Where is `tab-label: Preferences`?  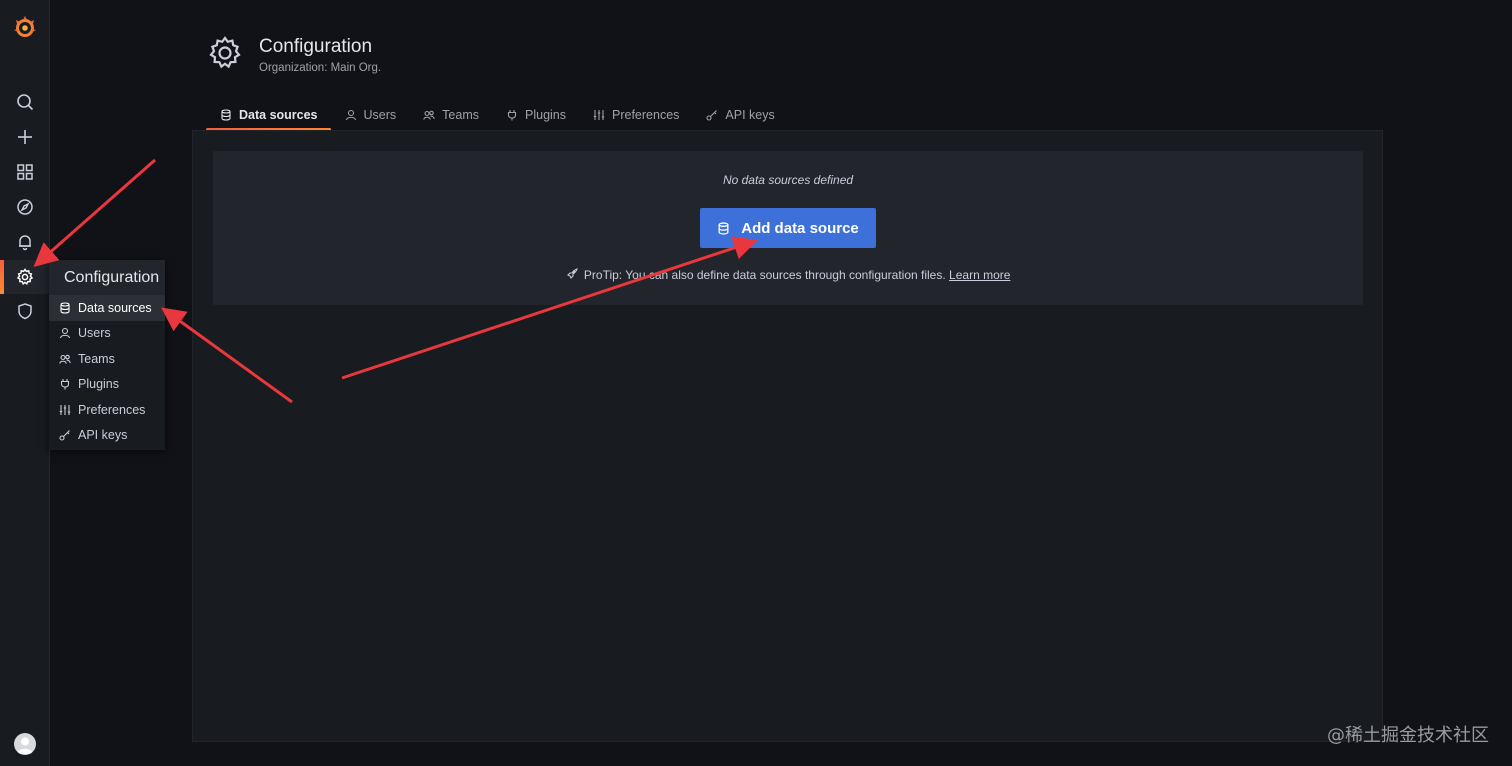
tab-label: Preferences is located at coordinates (646, 114).